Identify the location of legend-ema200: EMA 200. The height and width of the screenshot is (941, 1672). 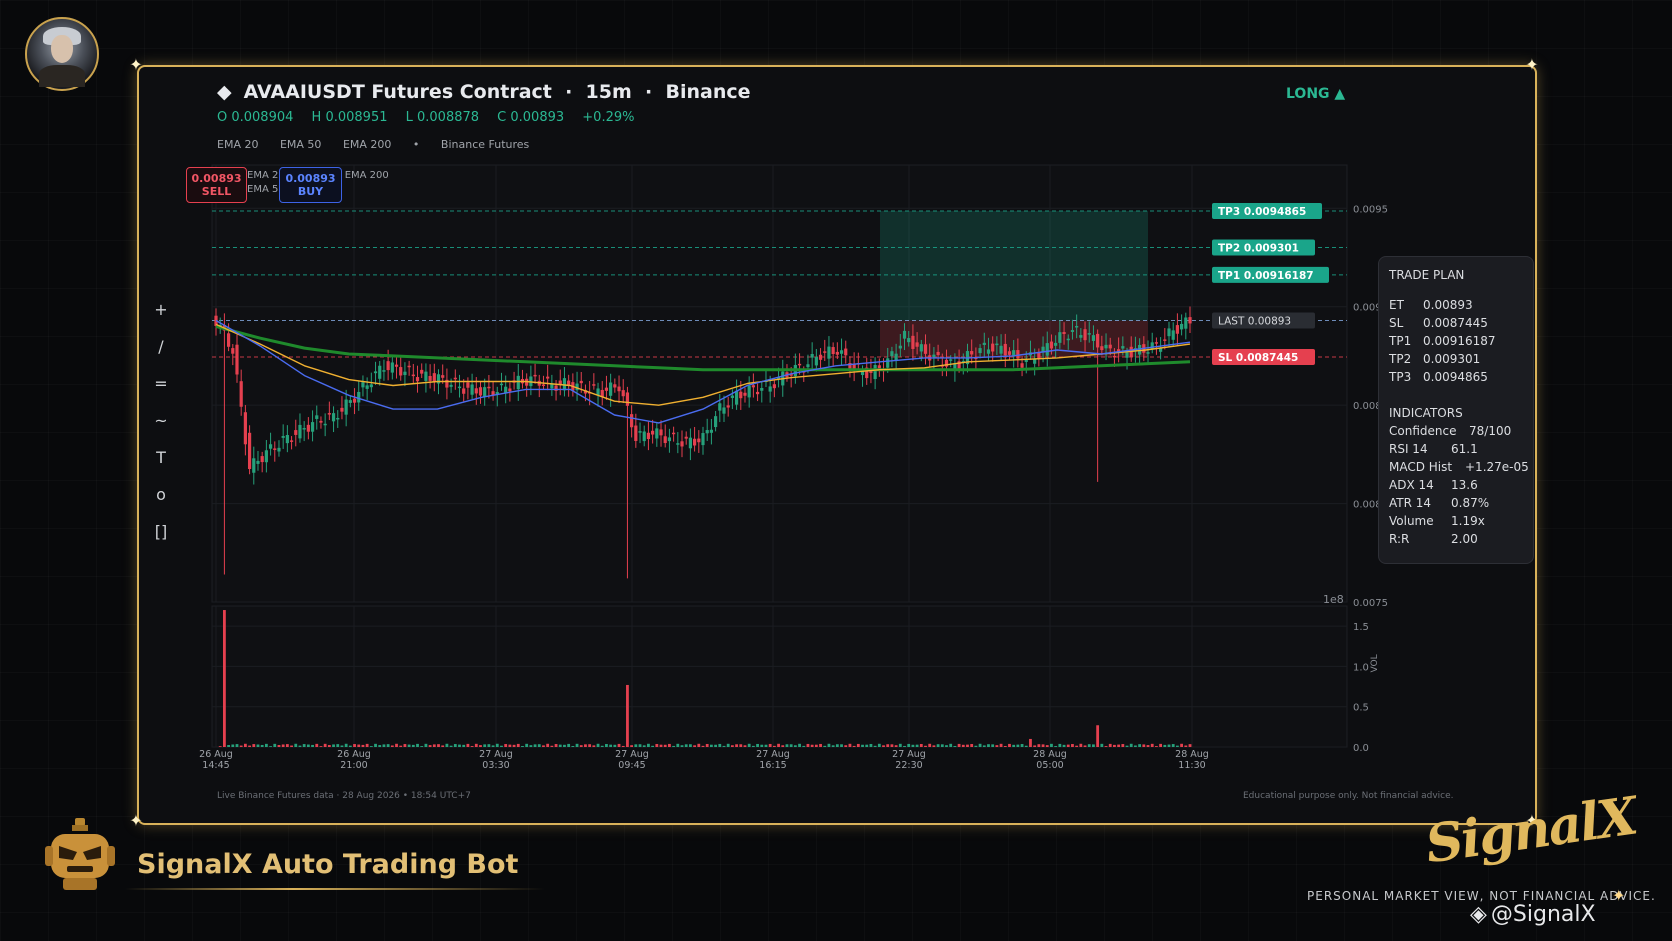
(367, 144).